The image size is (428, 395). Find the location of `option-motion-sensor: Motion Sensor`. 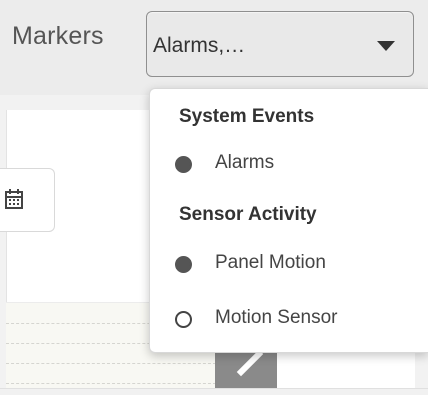

option-motion-sensor: Motion Sensor is located at coordinates (295, 320).